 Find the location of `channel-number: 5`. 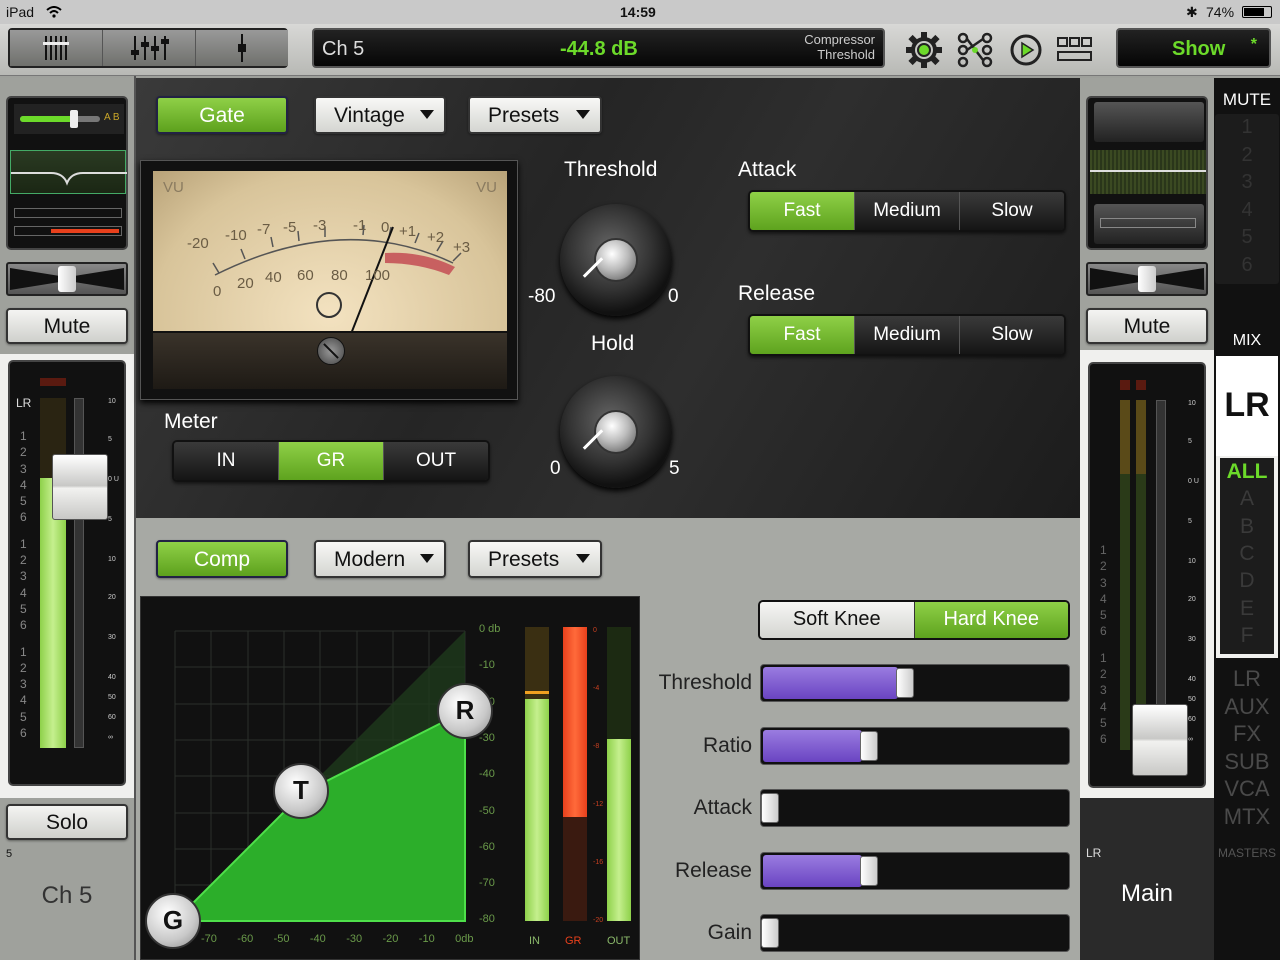

channel-number: 5 is located at coordinates (9, 854).